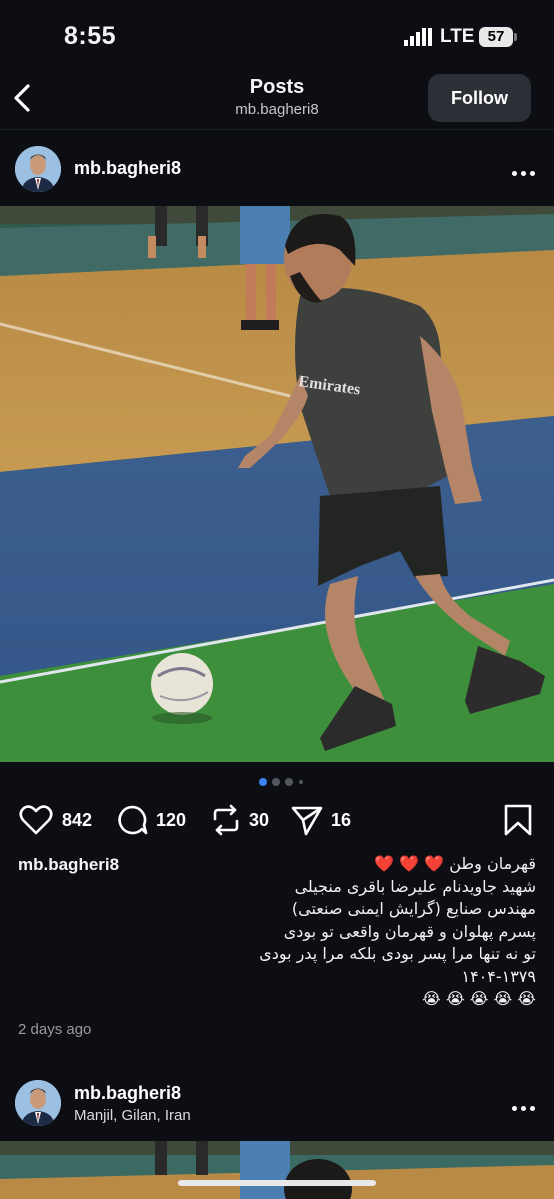 This screenshot has height=1199, width=554. What do you see at coordinates (409, 931) in the screenshot?
I see `caption-line: پسرم پهلوان و قهرمان واقعی تو بودی` at bounding box center [409, 931].